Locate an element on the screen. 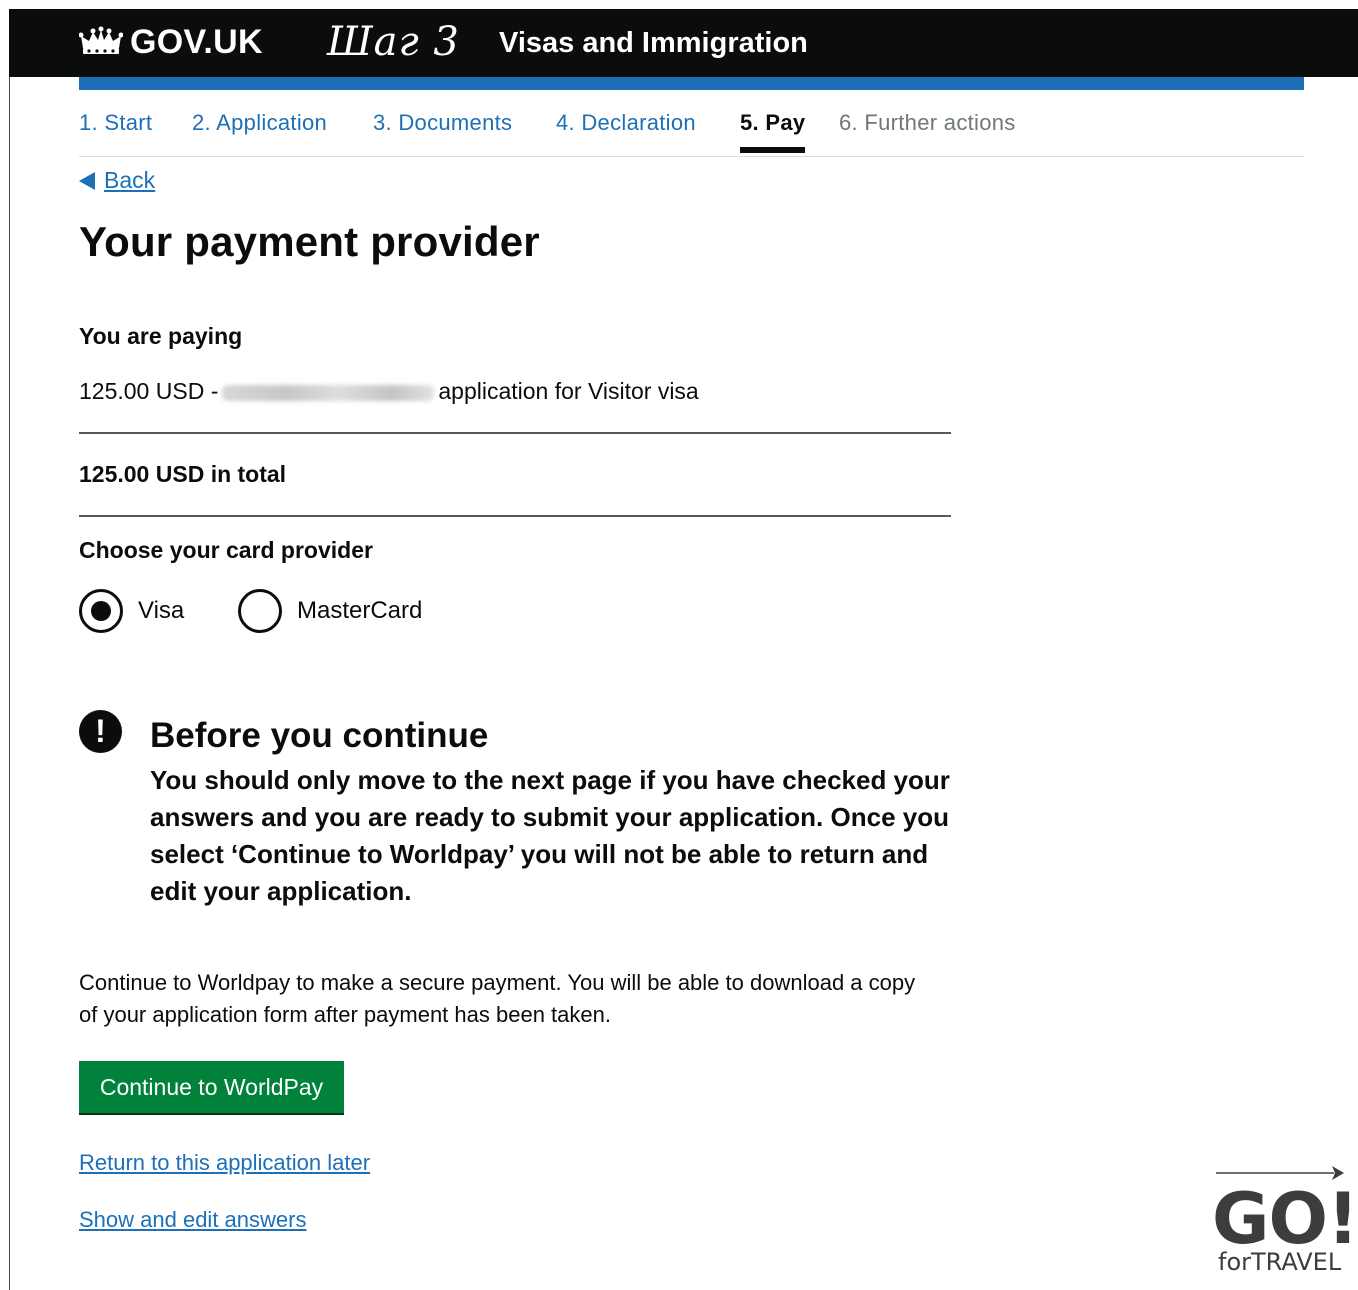 Image resolution: width=1358 pixels, height=1290 pixels. step-start: 1. Start is located at coordinates (115, 123).